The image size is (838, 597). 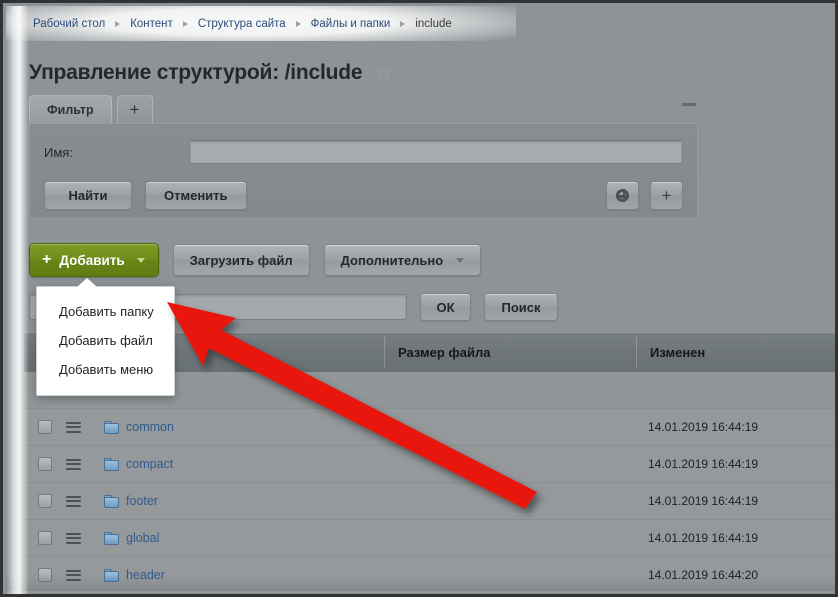 What do you see at coordinates (689, 104) in the screenshot?
I see `collapse-panel-button` at bounding box center [689, 104].